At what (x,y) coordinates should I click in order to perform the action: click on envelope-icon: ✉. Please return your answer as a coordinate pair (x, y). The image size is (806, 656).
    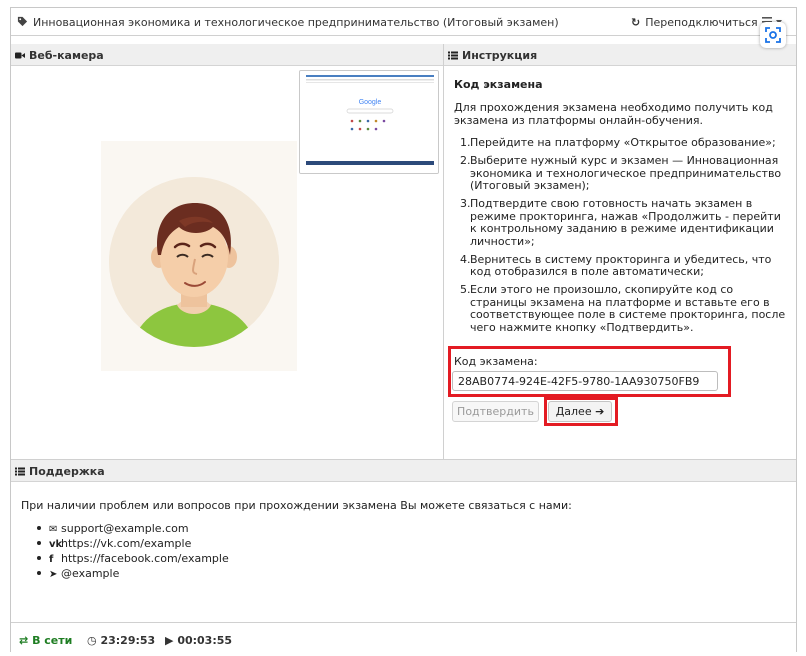
    Looking at the image, I should click on (53, 529).